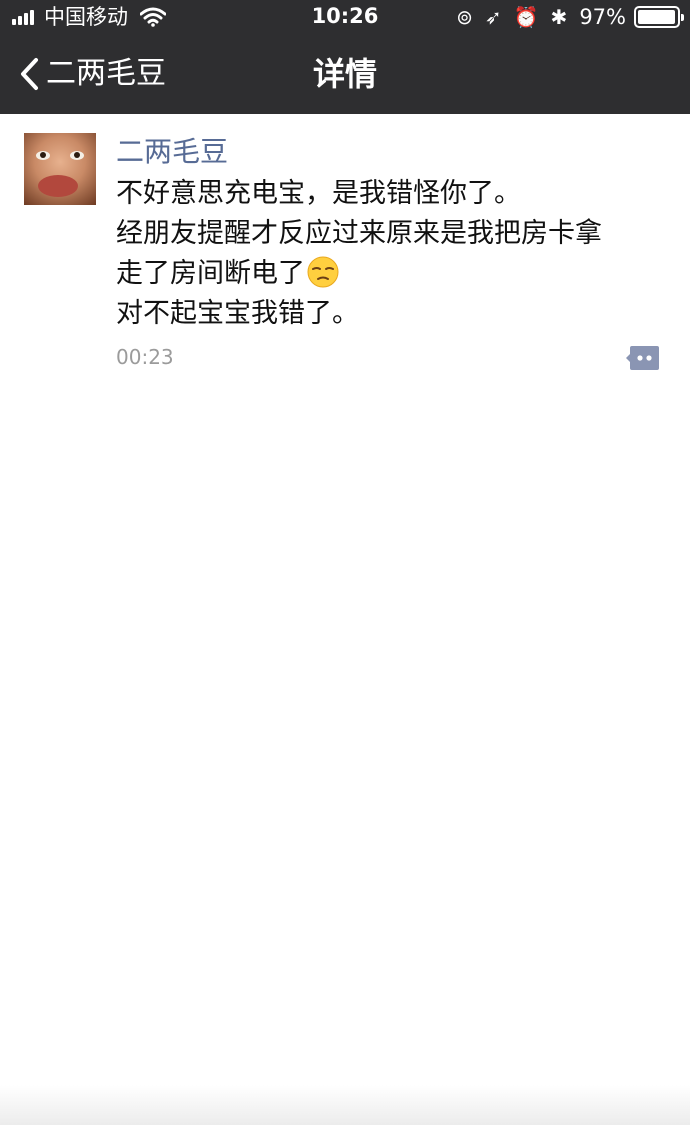  I want to click on post-line-with-emoji: 走了房间断电了, so click(396, 274).